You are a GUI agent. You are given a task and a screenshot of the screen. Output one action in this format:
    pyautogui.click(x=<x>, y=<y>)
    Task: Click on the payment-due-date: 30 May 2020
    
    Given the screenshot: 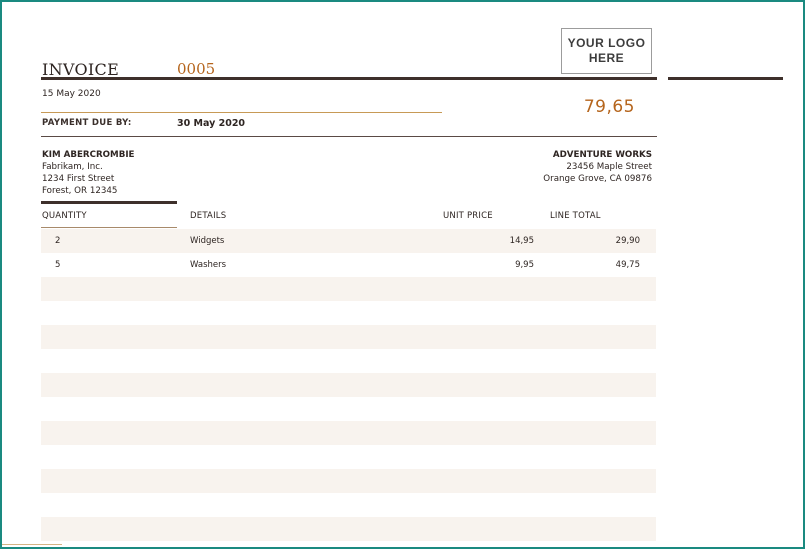 What is the action you would take?
    pyautogui.click(x=211, y=123)
    